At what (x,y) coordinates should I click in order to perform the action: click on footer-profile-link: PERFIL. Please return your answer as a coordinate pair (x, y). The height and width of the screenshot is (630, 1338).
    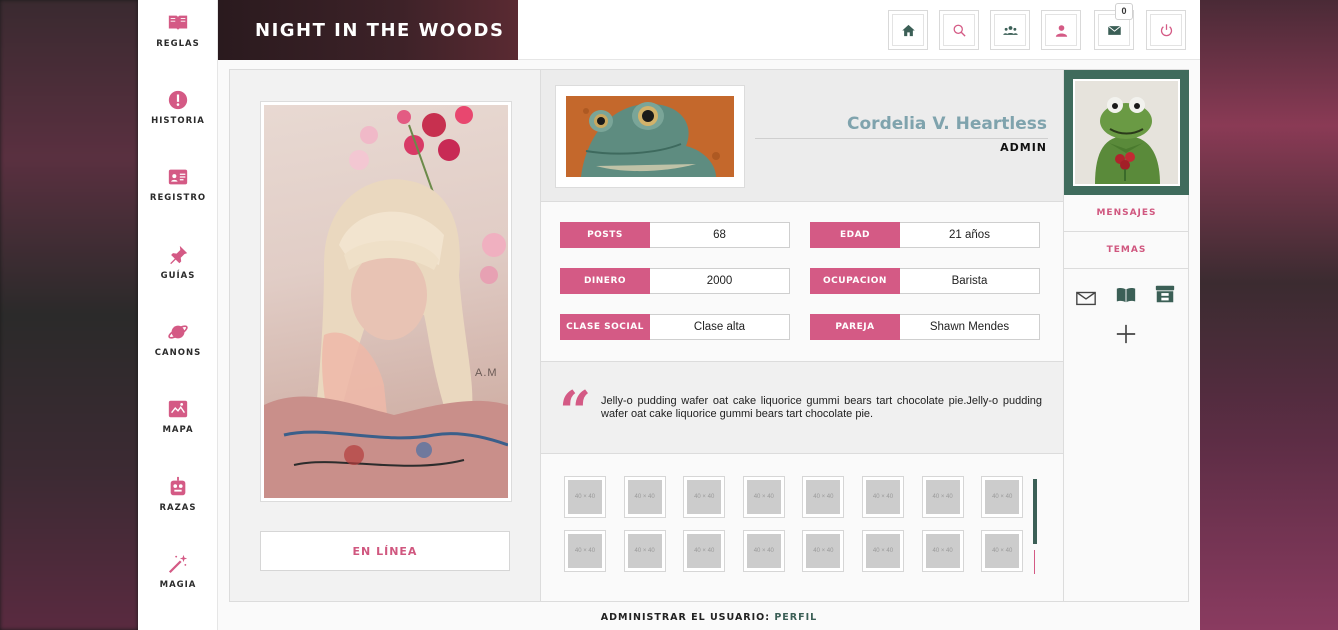
    Looking at the image, I should click on (795, 617).